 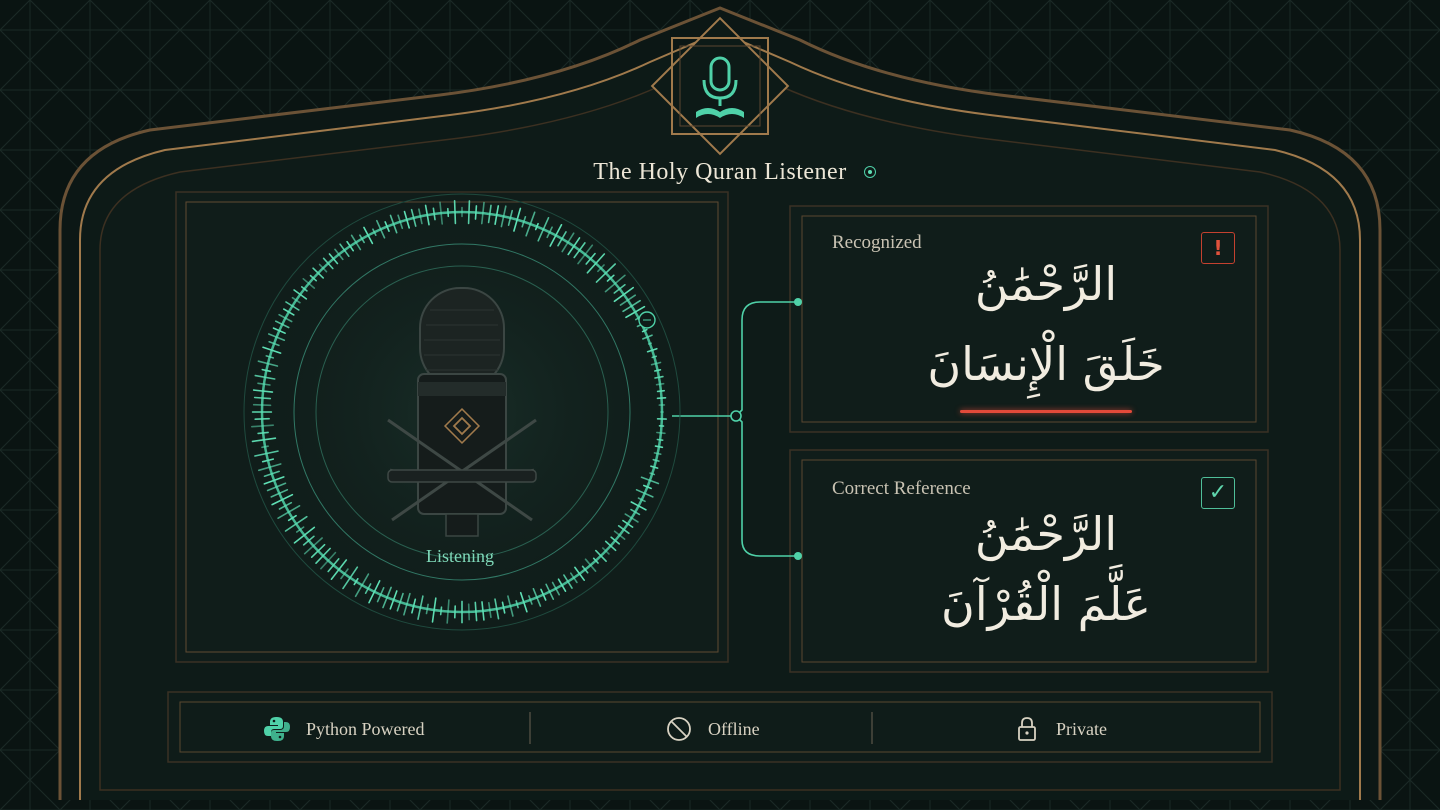 I want to click on footer-label: Offline, so click(x=734, y=728).